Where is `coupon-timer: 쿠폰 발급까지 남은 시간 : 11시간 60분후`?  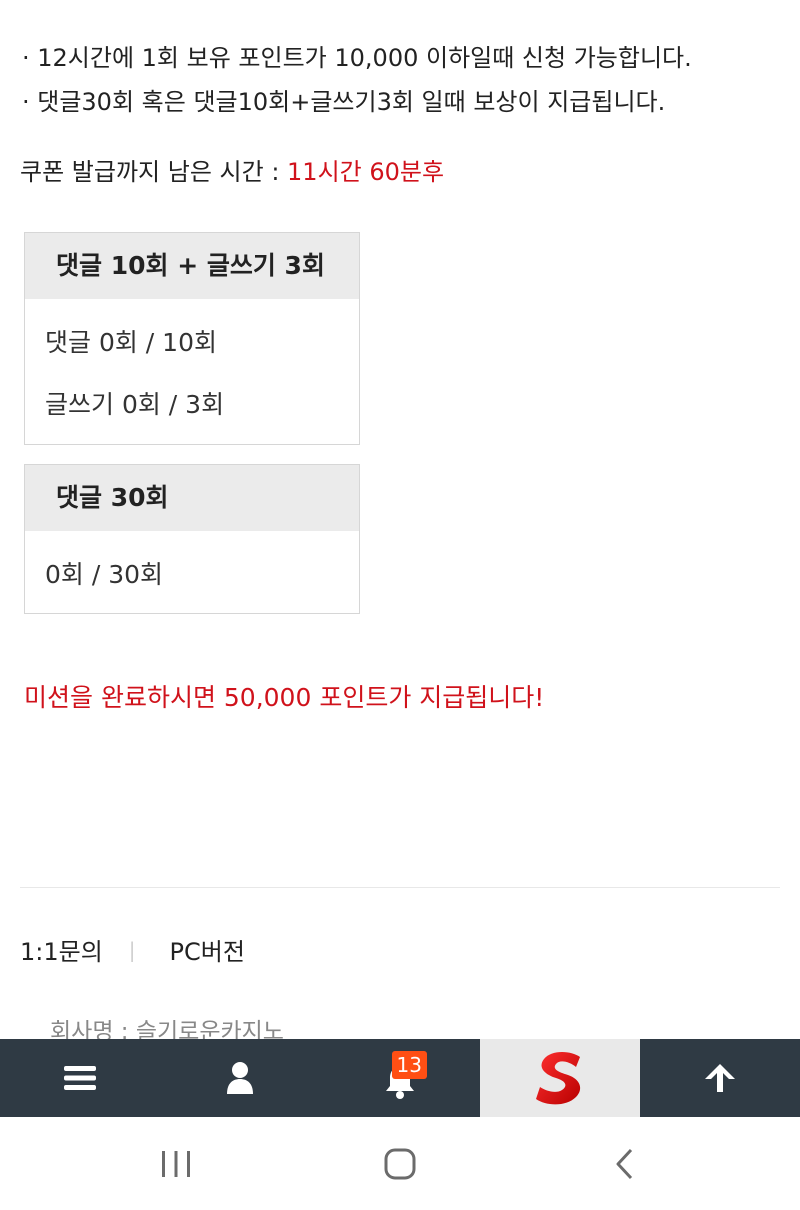 coupon-timer: 쿠폰 발급까지 남은 시간 : 11시간 60분후 is located at coordinates (232, 169).